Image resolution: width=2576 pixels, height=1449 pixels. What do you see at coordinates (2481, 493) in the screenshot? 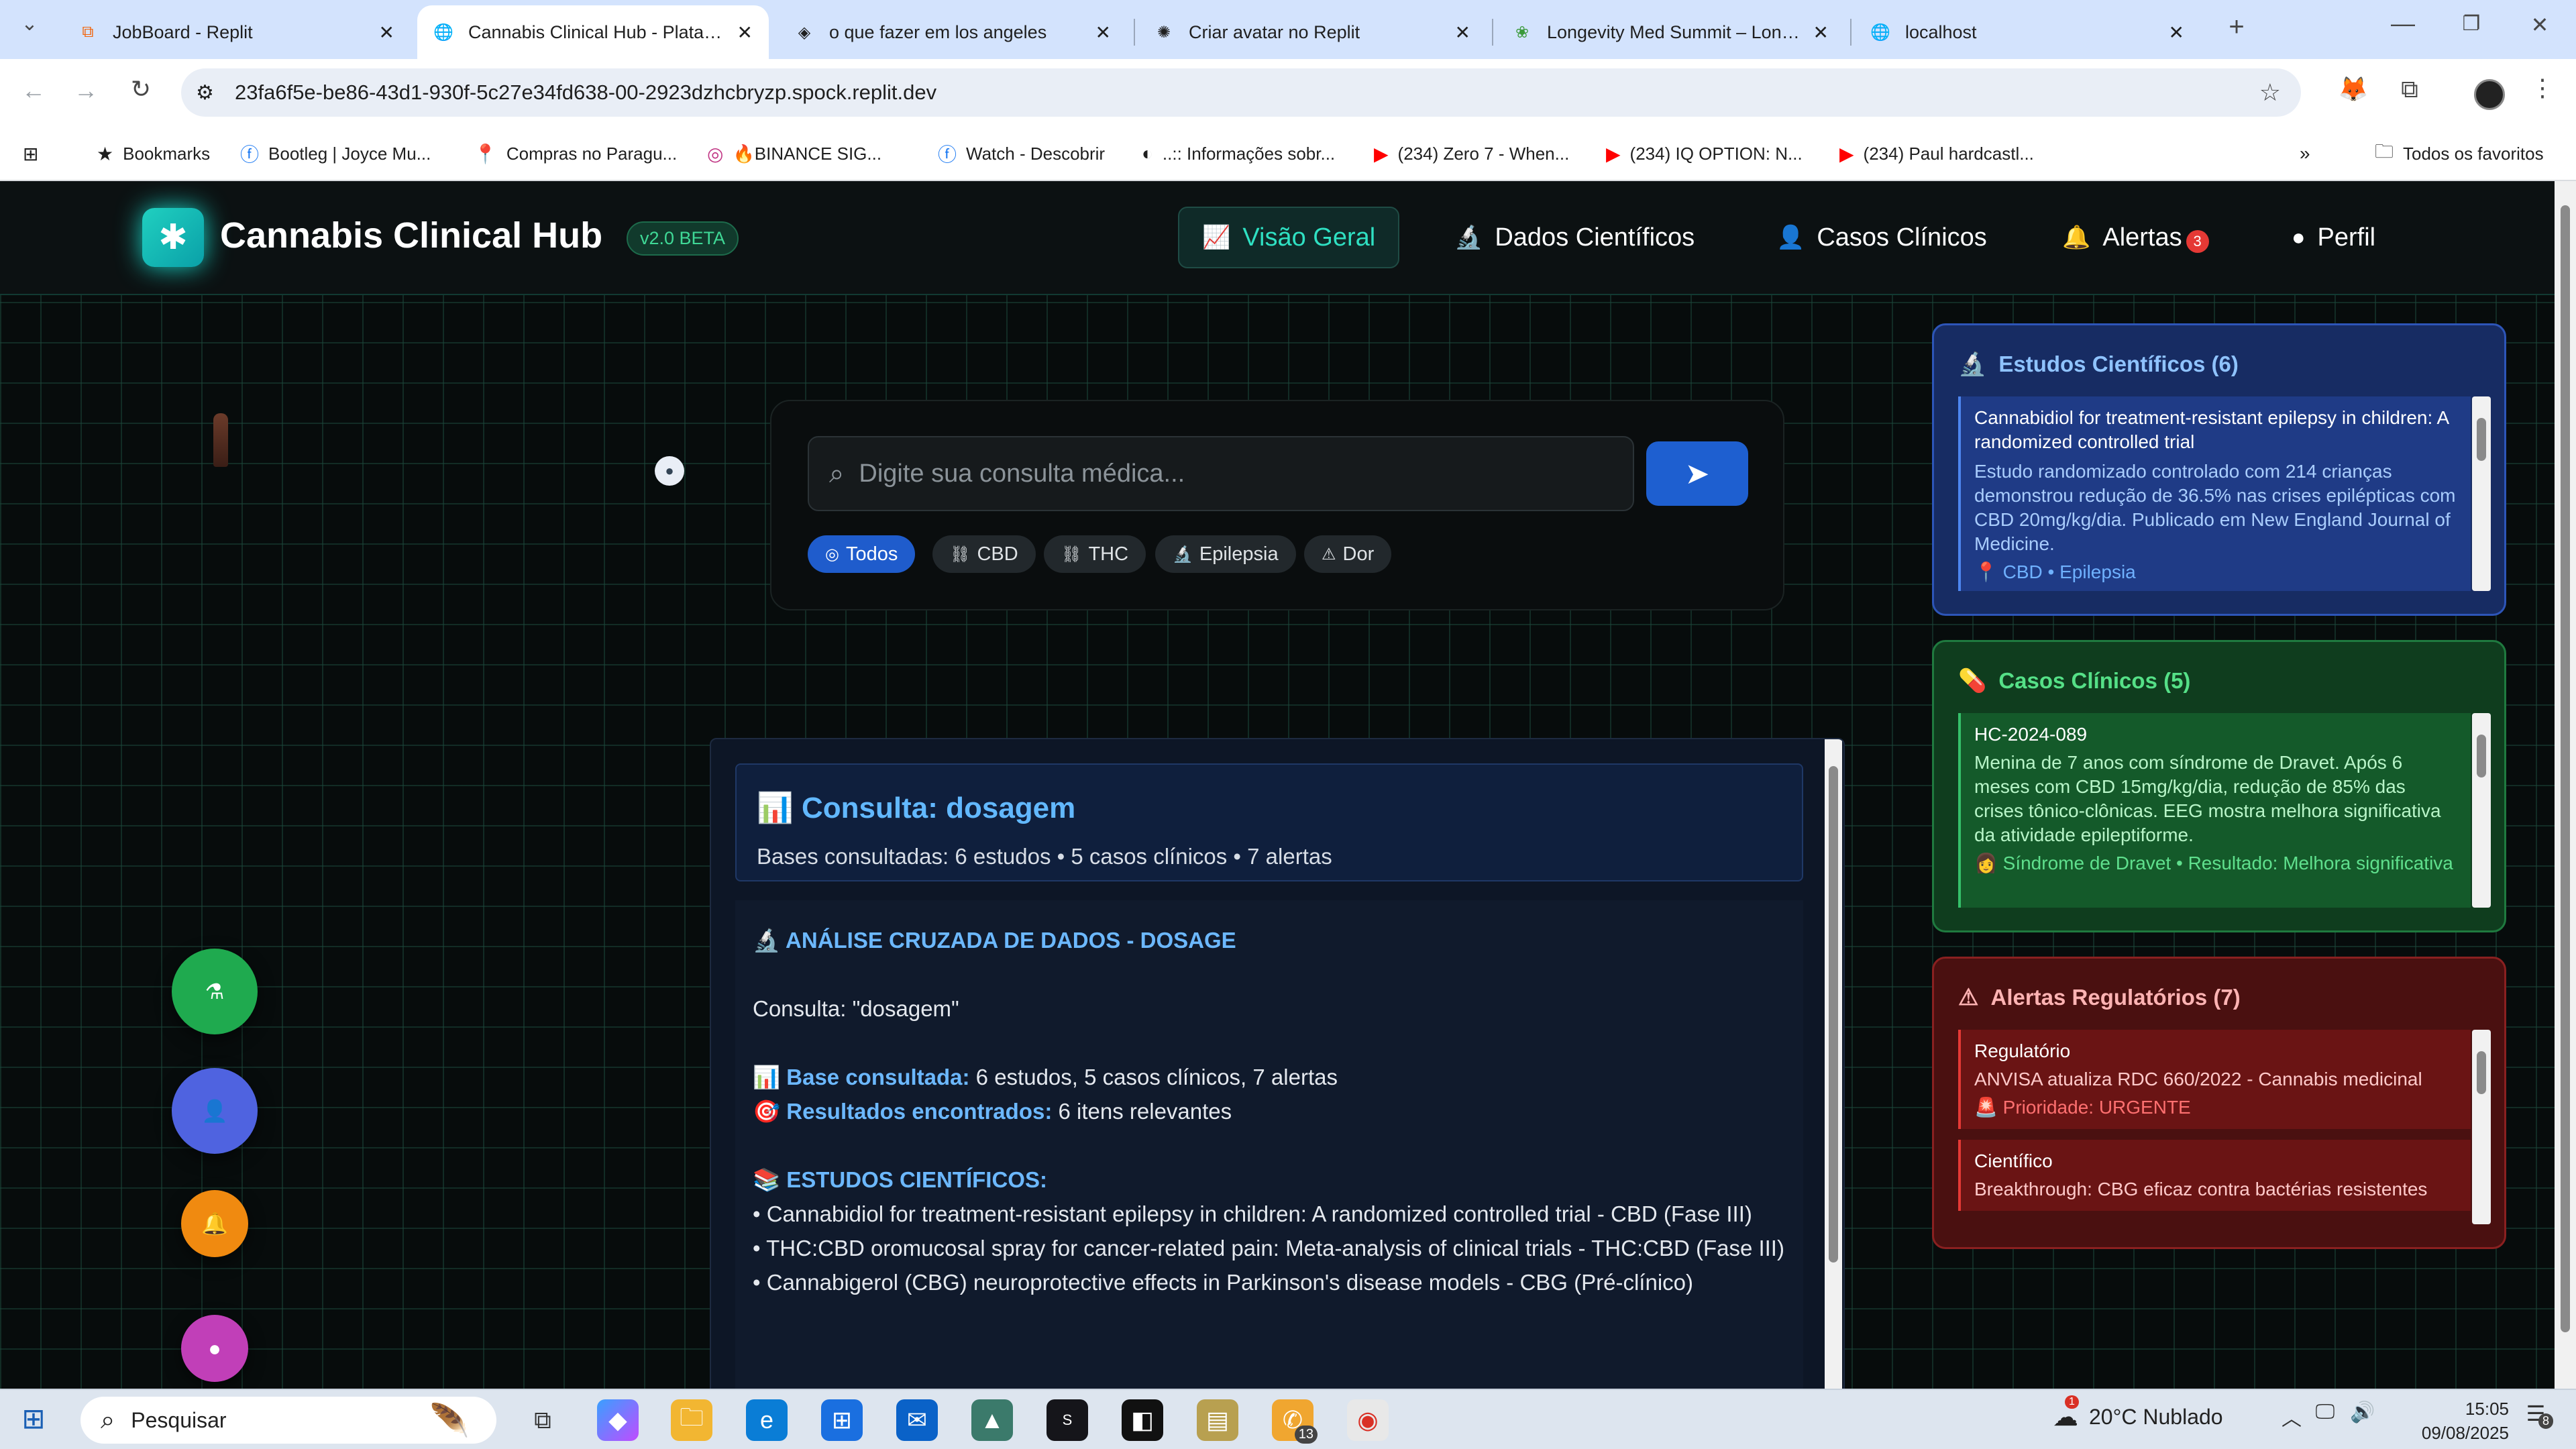
I see `studies-scrollbar` at bounding box center [2481, 493].